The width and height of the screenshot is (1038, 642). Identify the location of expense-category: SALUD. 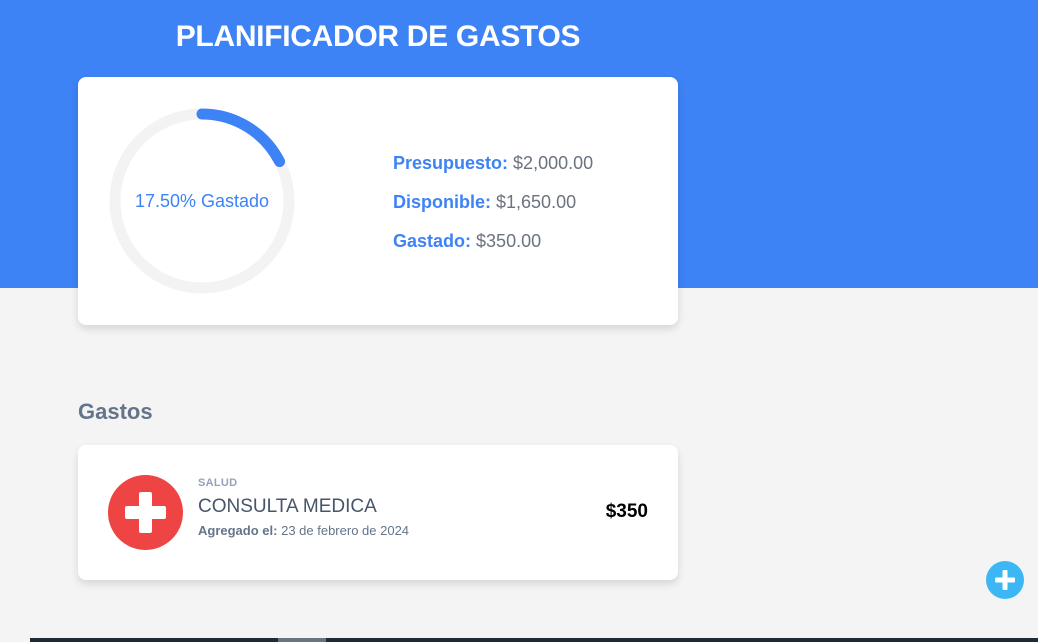
(218, 483).